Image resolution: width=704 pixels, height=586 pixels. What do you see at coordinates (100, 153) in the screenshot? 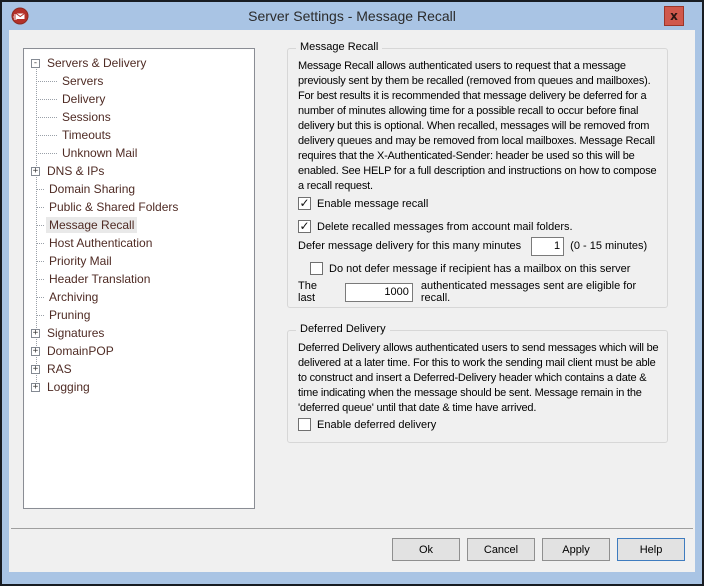
I see `tree-item-label: Unknown Mail` at bounding box center [100, 153].